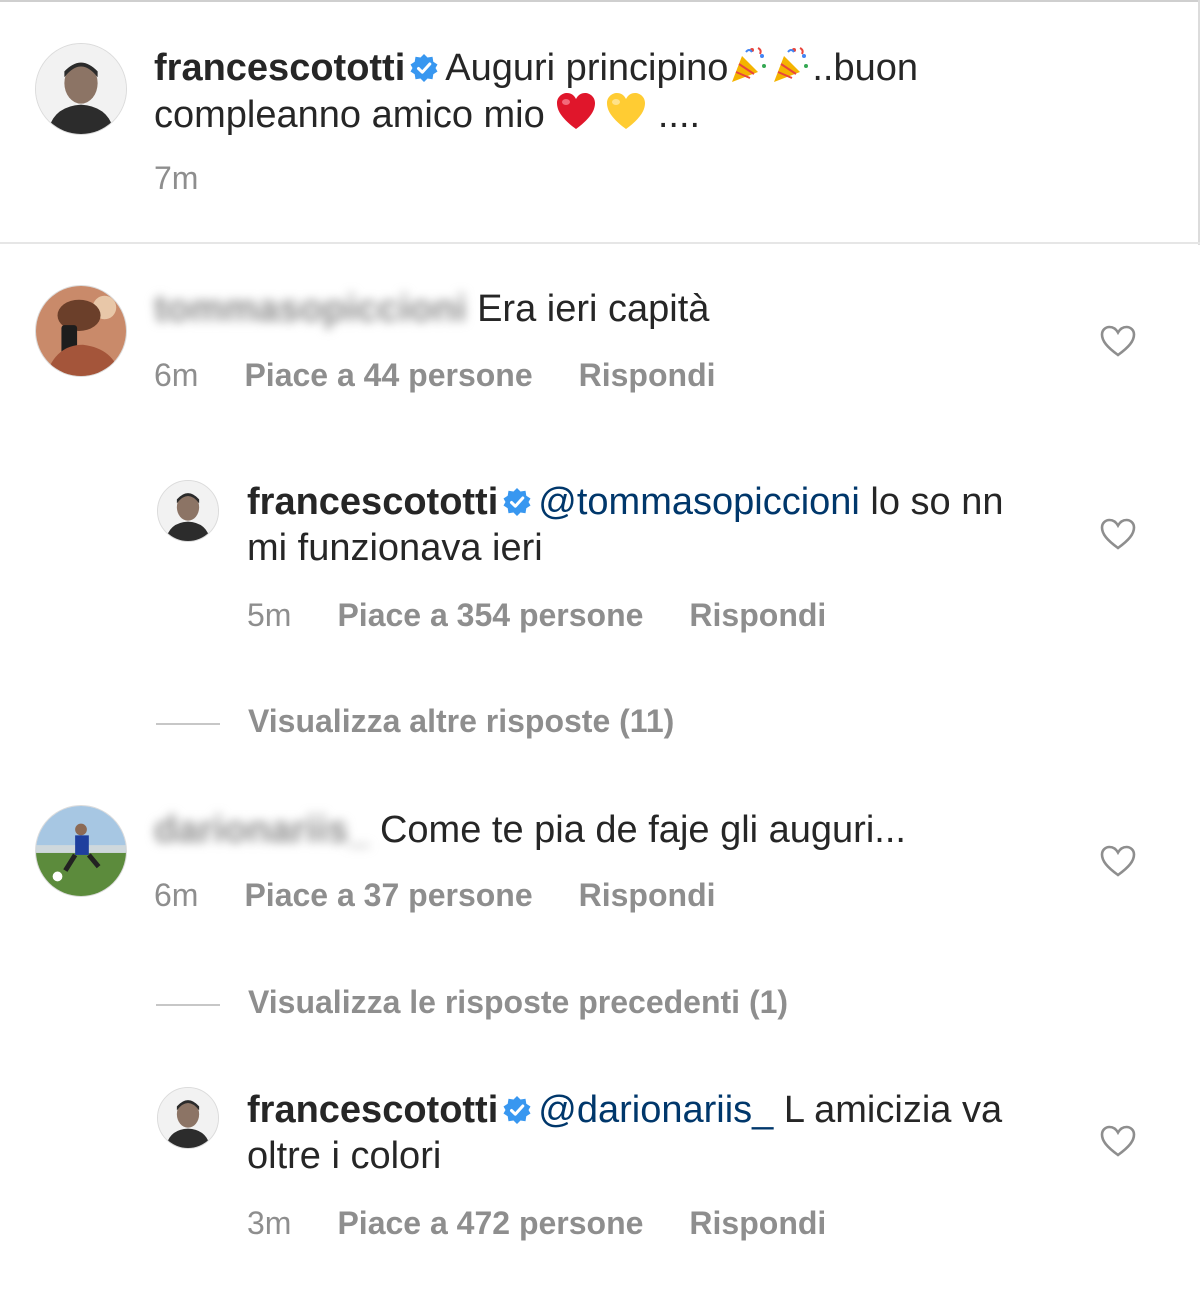  What do you see at coordinates (518, 1002) in the screenshot?
I see `view-previous-replies-label: Visualizza le risposte precedenti (1)` at bounding box center [518, 1002].